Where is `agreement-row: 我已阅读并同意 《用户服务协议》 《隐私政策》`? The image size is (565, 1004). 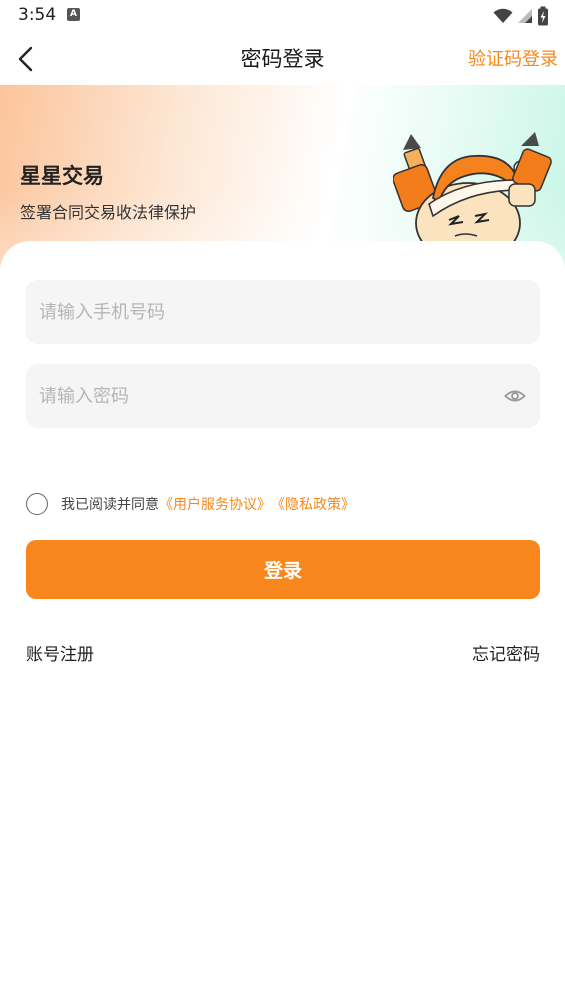 agreement-row: 我已阅读并同意 《用户服务协议》 《隐私政策》 is located at coordinates (190, 504).